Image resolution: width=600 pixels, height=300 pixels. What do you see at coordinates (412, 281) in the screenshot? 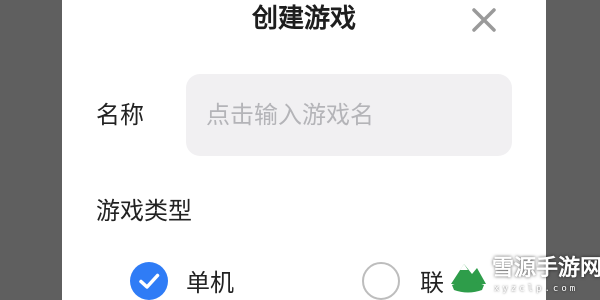
I see `radio-online: 联` at bounding box center [412, 281].